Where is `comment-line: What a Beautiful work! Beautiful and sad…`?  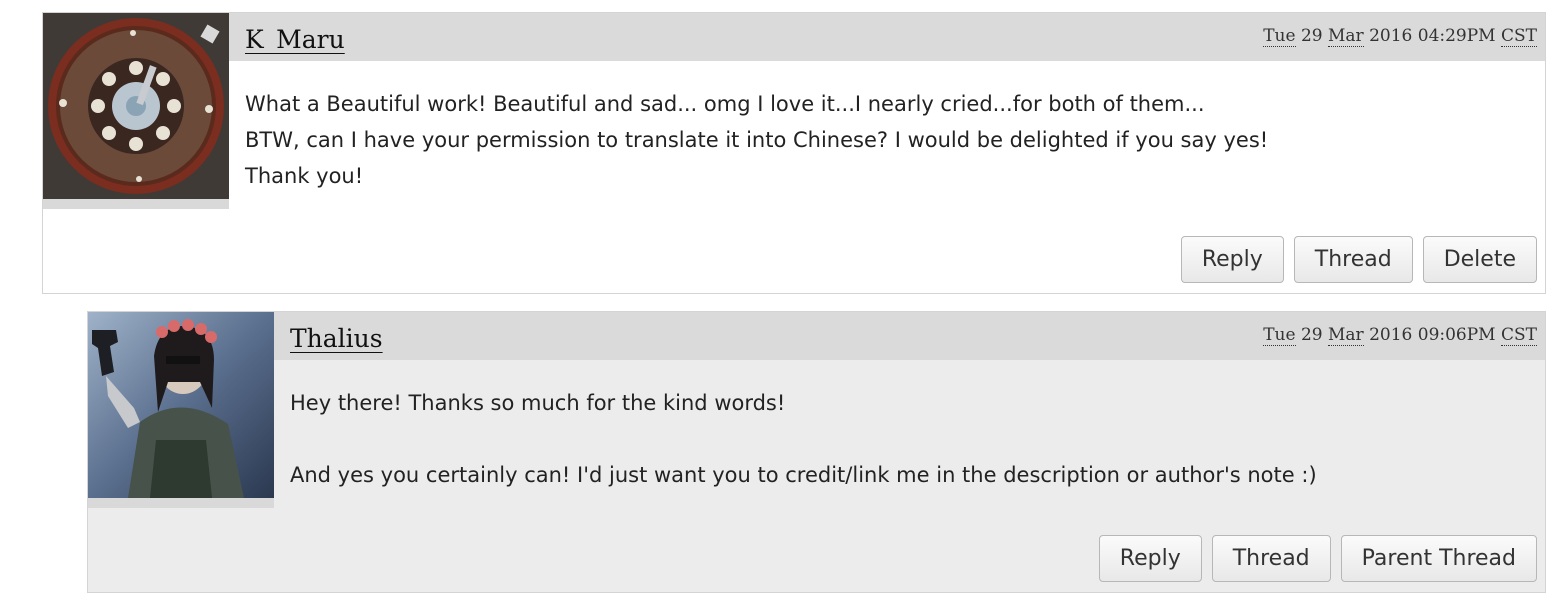
comment-line: What a Beautiful work! Beautiful and sad… is located at coordinates (725, 104).